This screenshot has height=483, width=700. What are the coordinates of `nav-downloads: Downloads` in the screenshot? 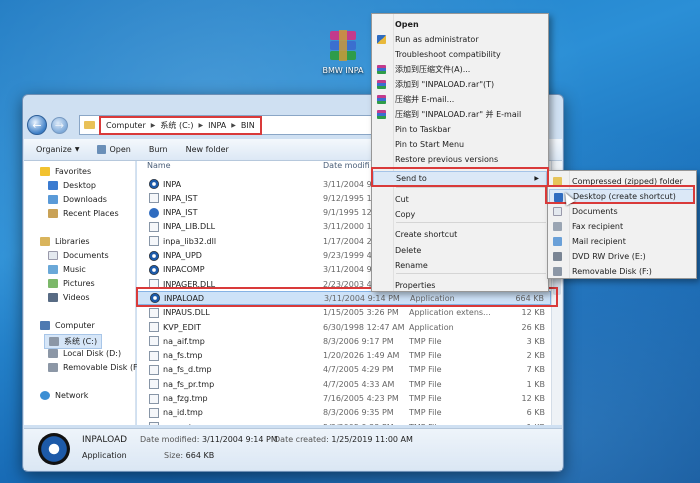 It's located at (77, 199).